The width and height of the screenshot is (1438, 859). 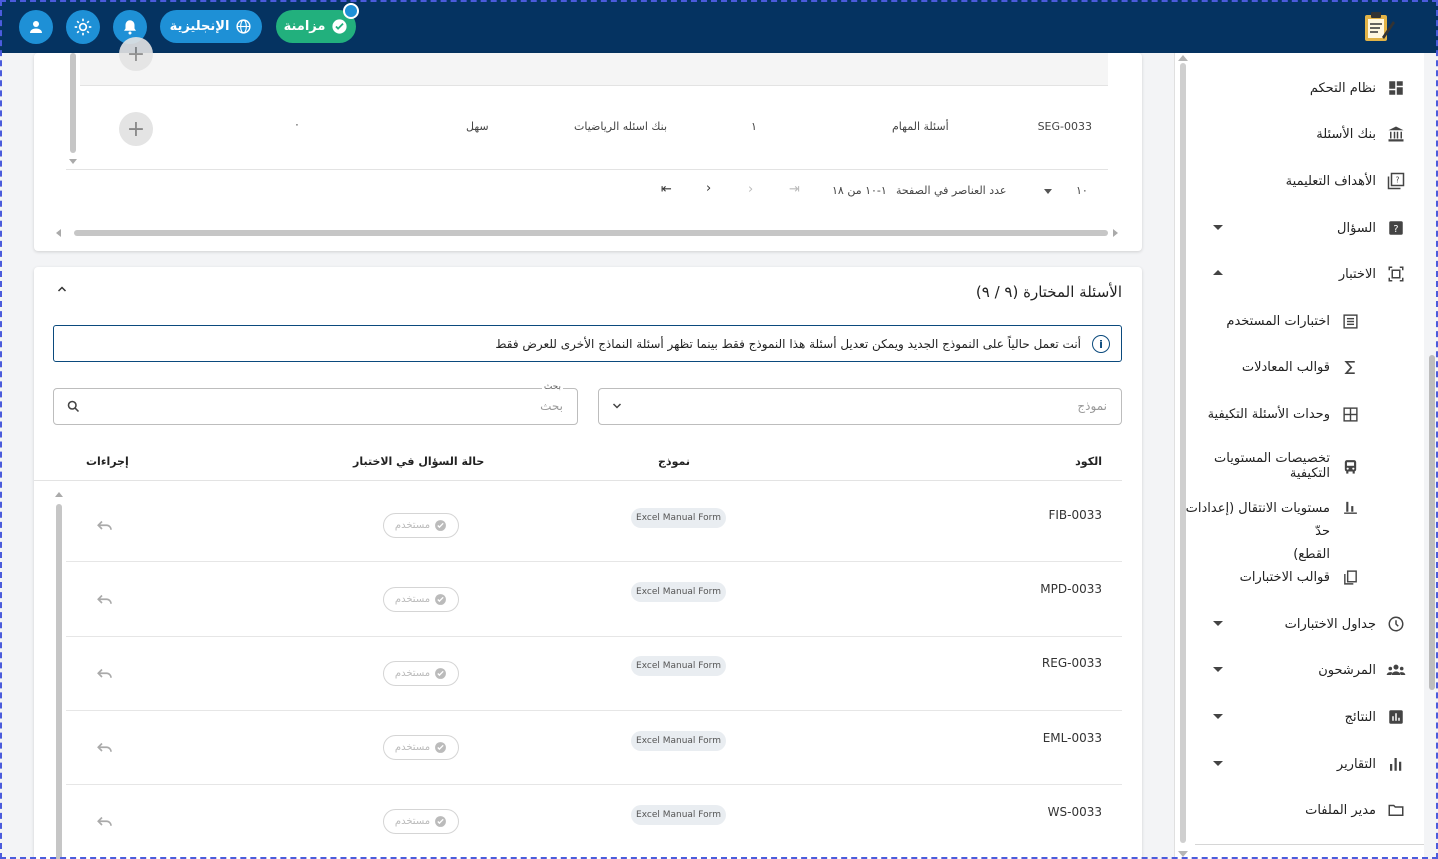 I want to click on sidebar-item-dashboard: نظام التحكم, so click(x=1358, y=88).